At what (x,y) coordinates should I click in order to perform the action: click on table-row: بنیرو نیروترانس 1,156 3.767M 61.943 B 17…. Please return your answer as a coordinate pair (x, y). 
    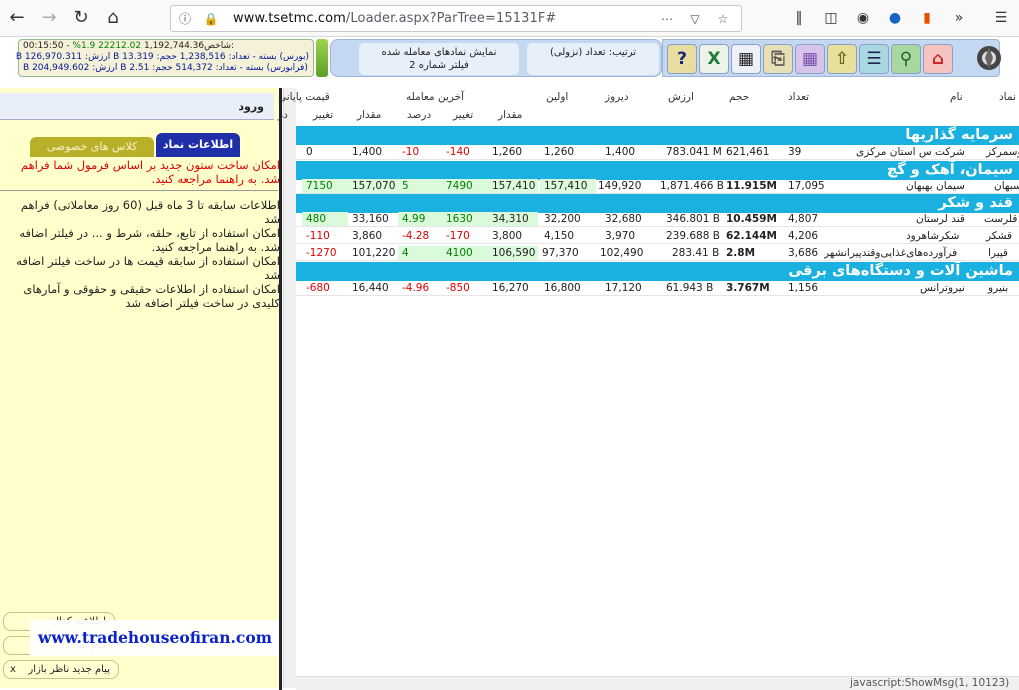
    Looking at the image, I should click on (657, 288).